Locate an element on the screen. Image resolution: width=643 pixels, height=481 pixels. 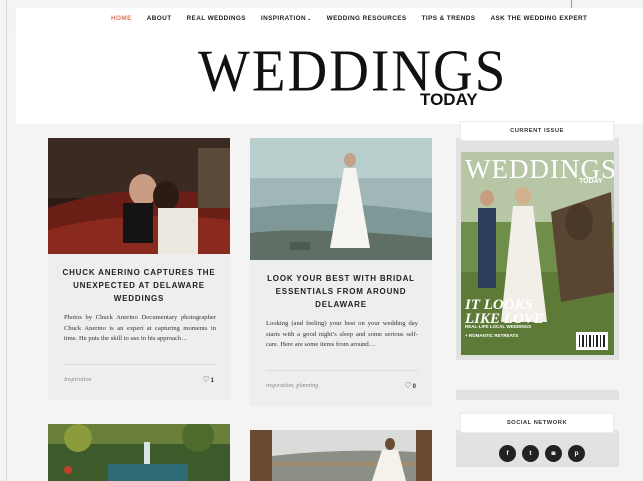
nav-item-wedding-resources: WEDDING RESOURCES is located at coordinates (367, 18).